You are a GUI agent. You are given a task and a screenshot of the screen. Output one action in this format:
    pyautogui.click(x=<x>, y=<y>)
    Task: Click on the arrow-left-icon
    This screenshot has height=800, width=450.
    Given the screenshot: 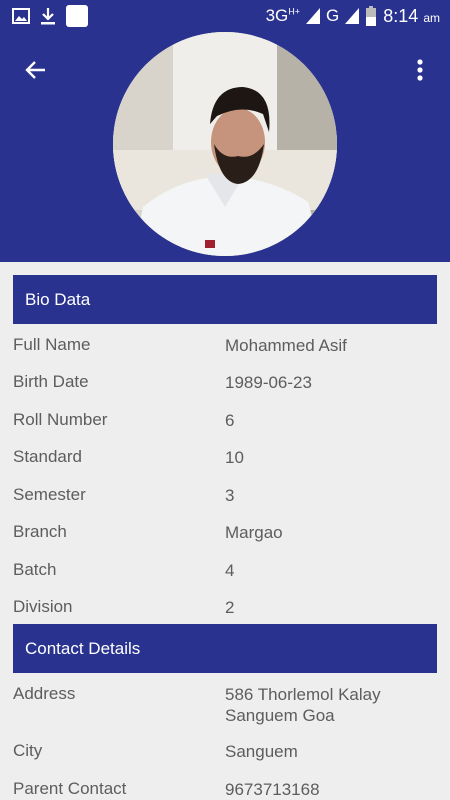 What is the action you would take?
    pyautogui.click(x=35, y=70)
    